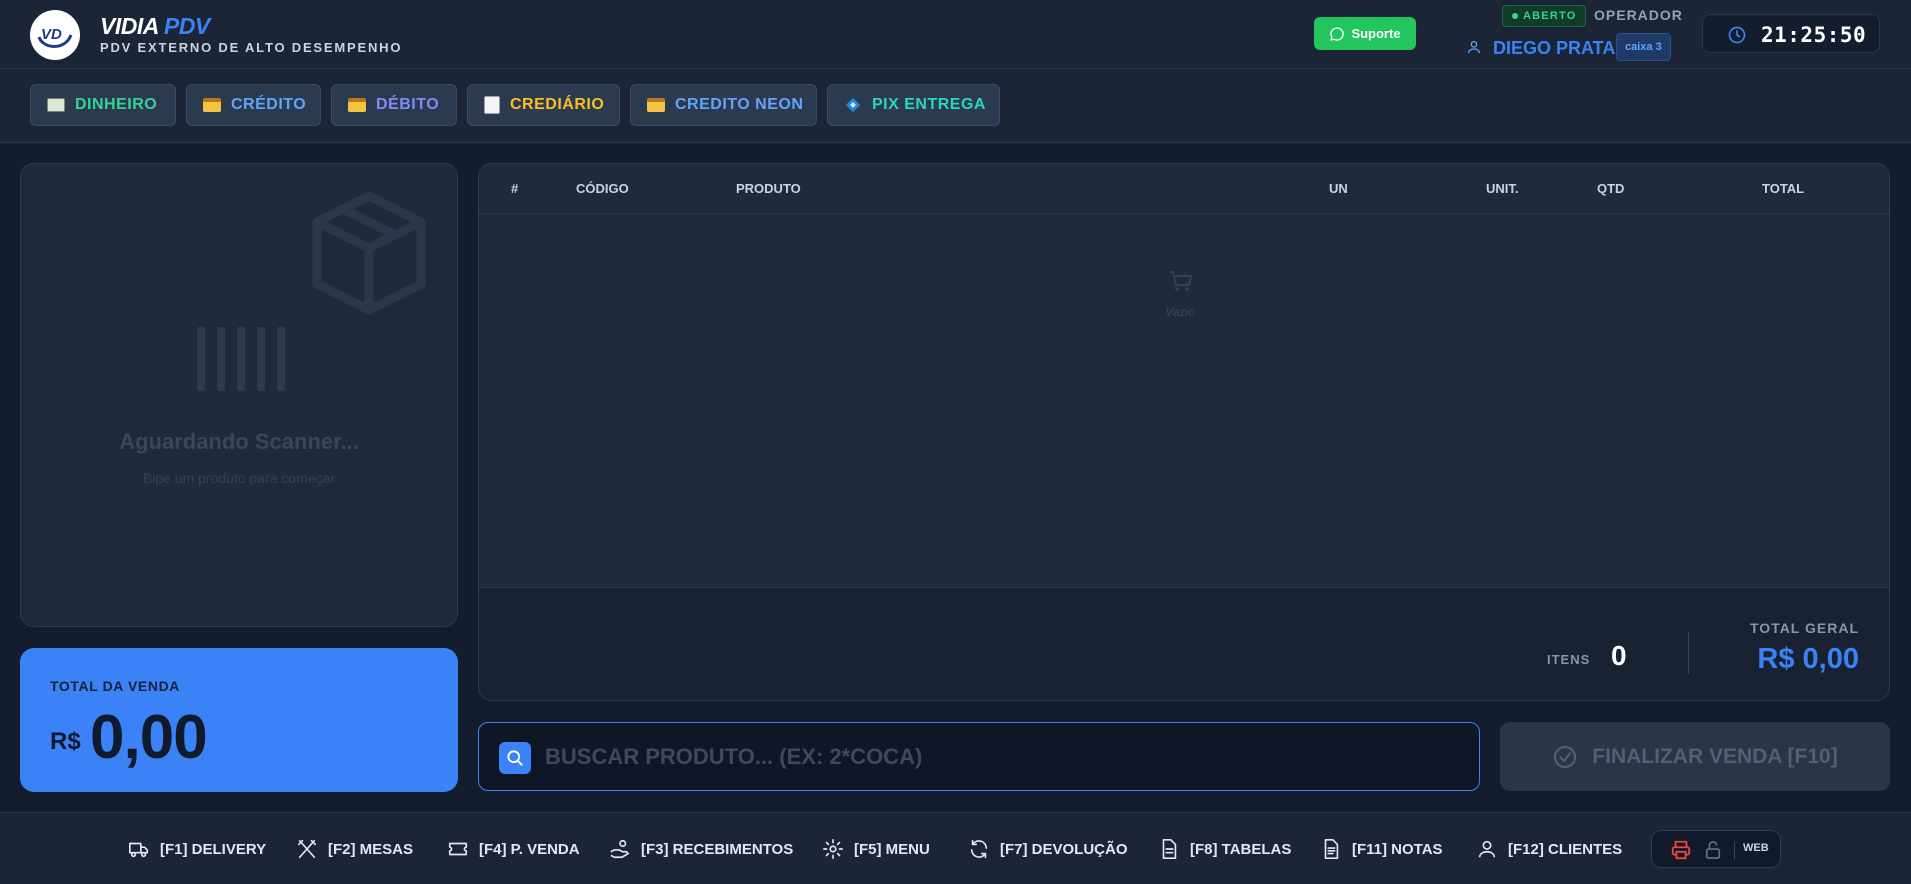 Image resolution: width=1911 pixels, height=884 pixels. What do you see at coordinates (307, 849) in the screenshot?
I see `utensils-icon` at bounding box center [307, 849].